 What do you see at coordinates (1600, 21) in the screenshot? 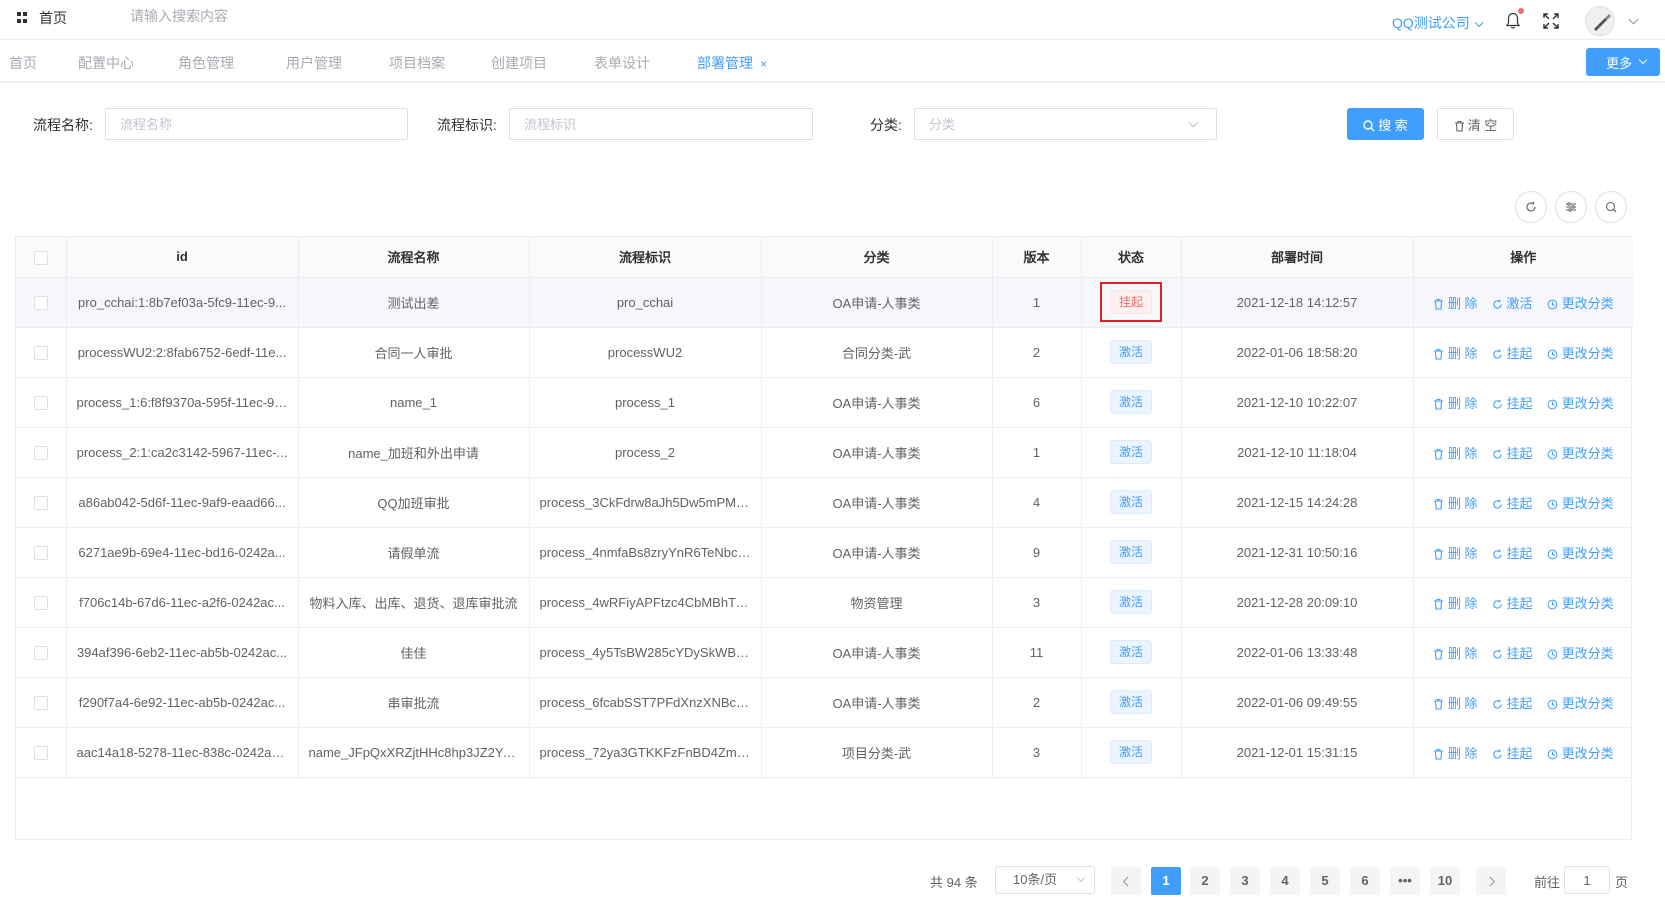
I see `avatar` at bounding box center [1600, 21].